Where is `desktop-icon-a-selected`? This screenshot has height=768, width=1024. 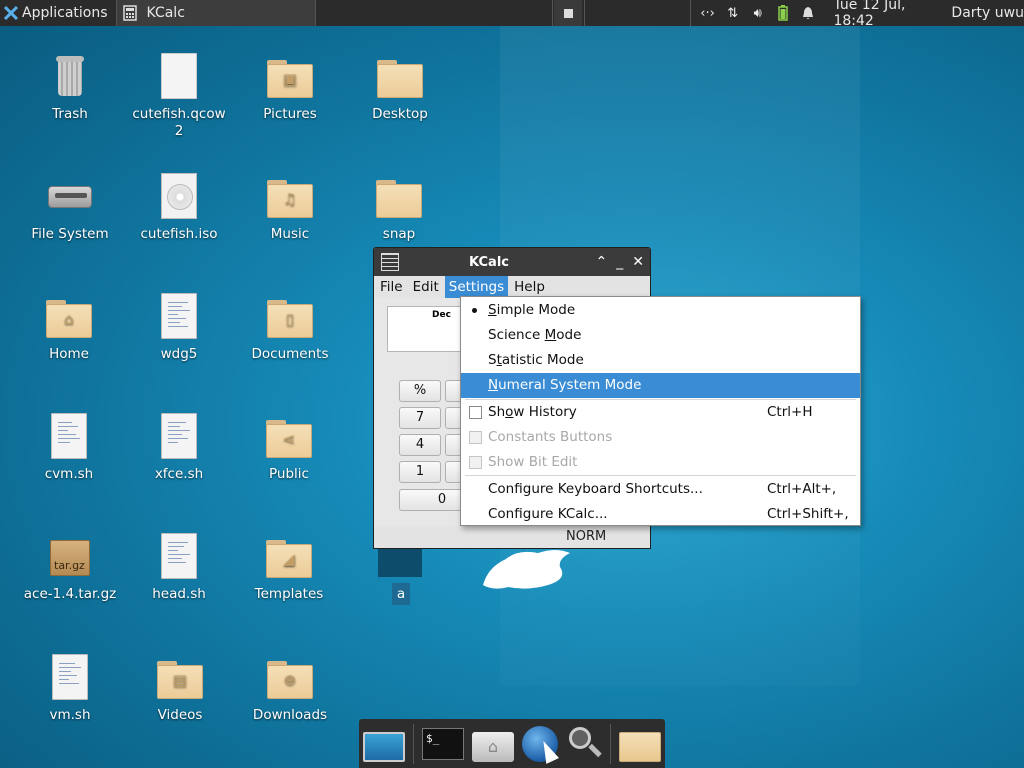 desktop-icon-a-selected is located at coordinates (400, 561).